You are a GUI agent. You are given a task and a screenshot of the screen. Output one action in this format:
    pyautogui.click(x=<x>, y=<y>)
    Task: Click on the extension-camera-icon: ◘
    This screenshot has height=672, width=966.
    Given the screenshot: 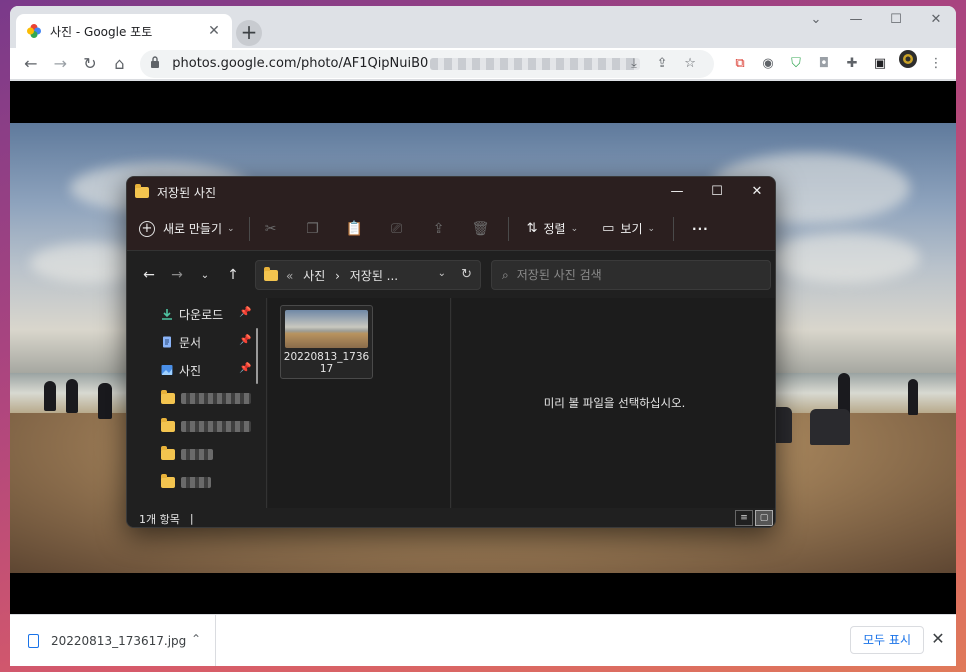 What is the action you would take?
    pyautogui.click(x=824, y=64)
    